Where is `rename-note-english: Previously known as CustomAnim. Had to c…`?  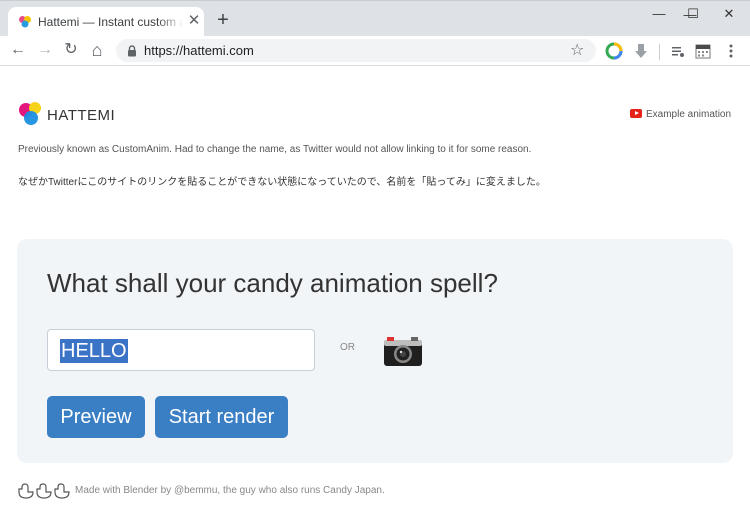 rename-note-english: Previously known as CustomAnim. Had to c… is located at coordinates (275, 149).